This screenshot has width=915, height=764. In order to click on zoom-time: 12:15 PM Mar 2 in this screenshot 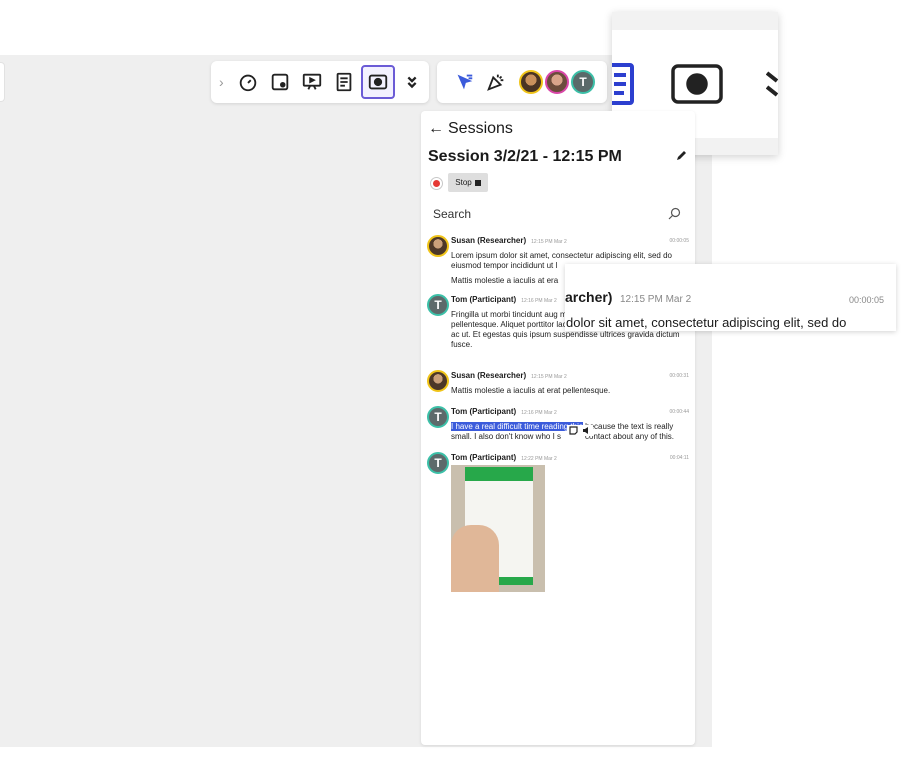, I will do `click(656, 299)`.